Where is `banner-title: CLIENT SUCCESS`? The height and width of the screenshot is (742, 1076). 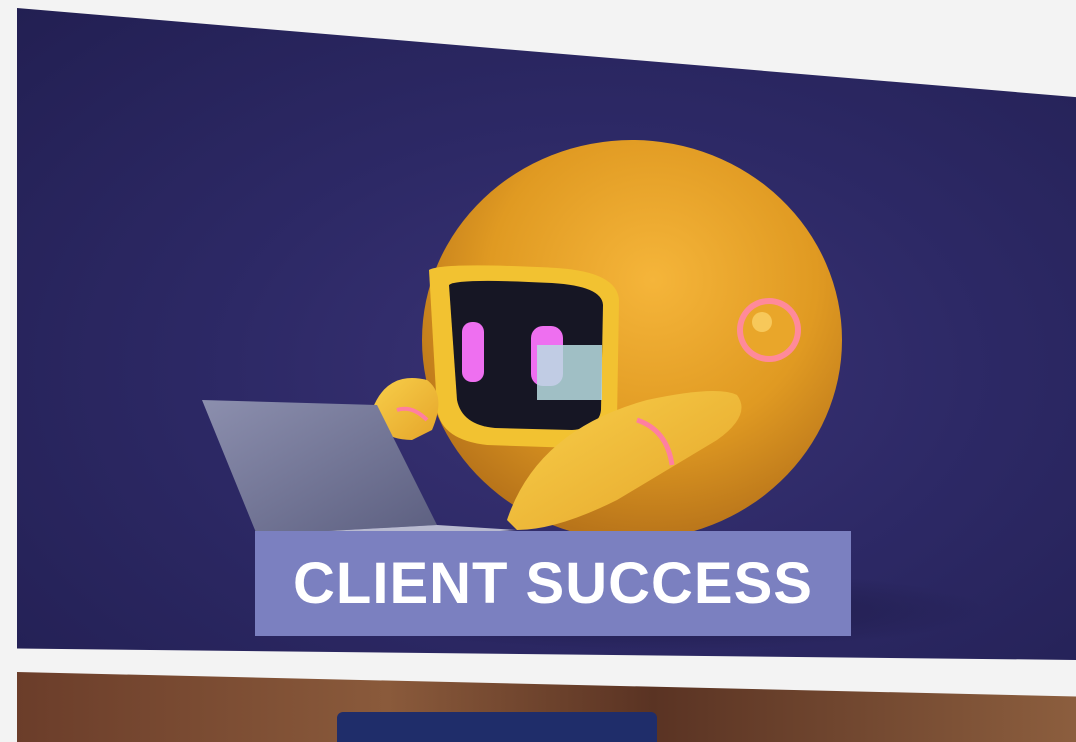
banner-title: CLIENT SUCCESS is located at coordinates (553, 583).